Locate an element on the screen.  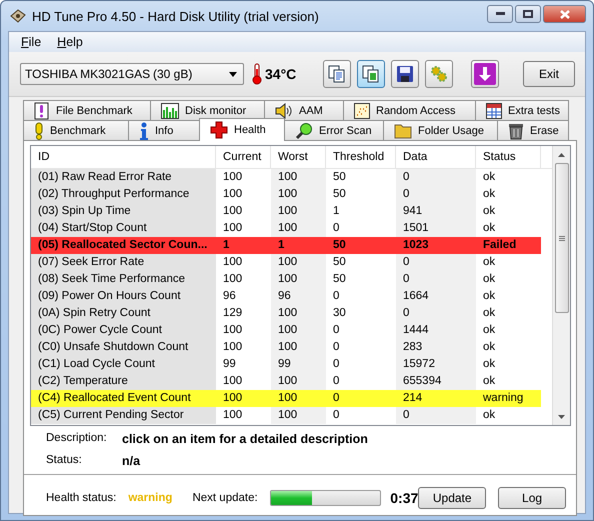
options-button is located at coordinates (439, 74).